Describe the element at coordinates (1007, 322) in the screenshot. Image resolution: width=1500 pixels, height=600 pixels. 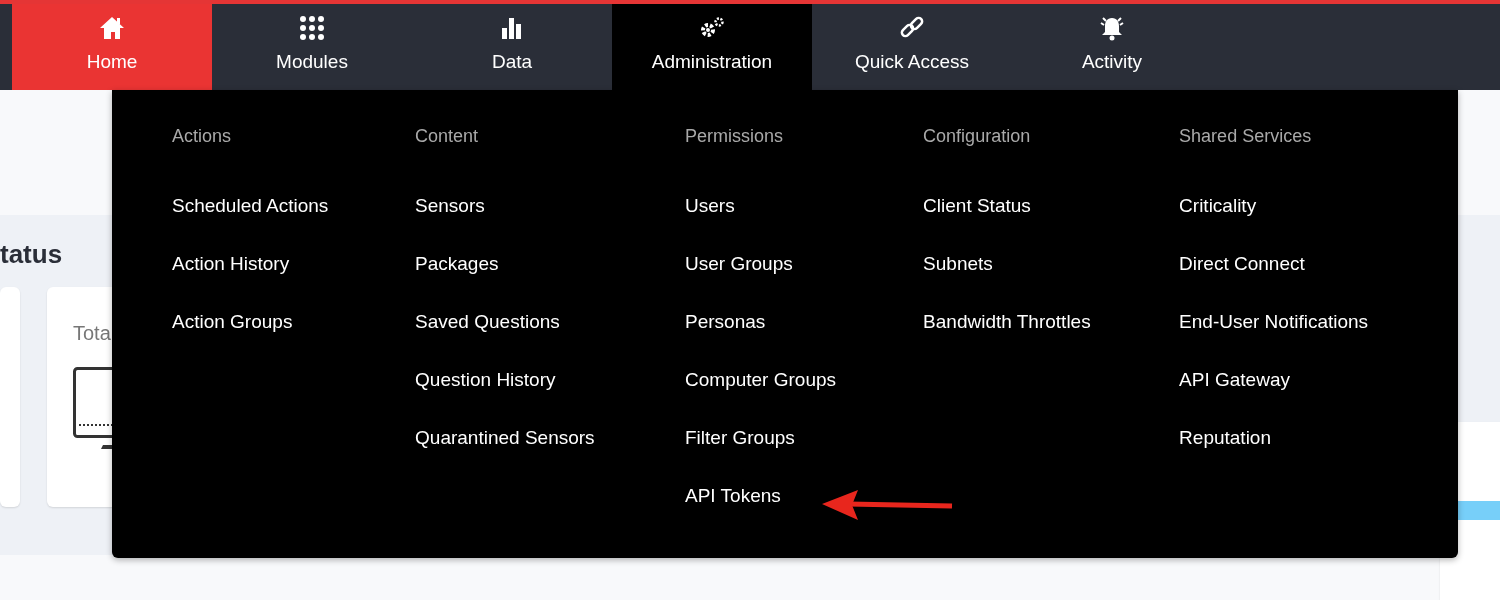
I see `menu-item: Bandwidth Throttles` at that location.